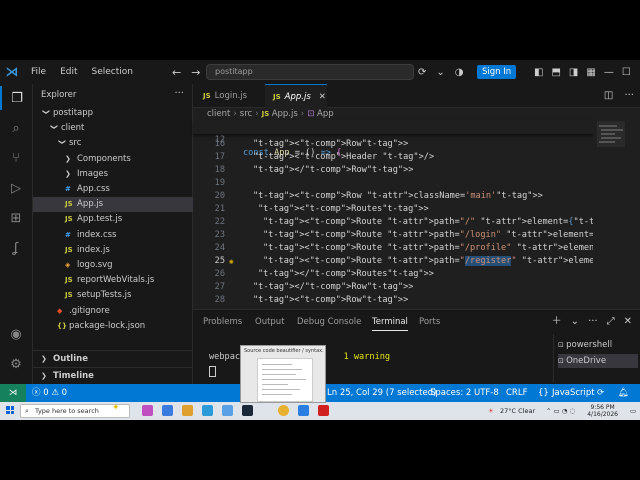  What do you see at coordinates (246, 114) in the screenshot?
I see `breadcrumb-src: src` at bounding box center [246, 114].